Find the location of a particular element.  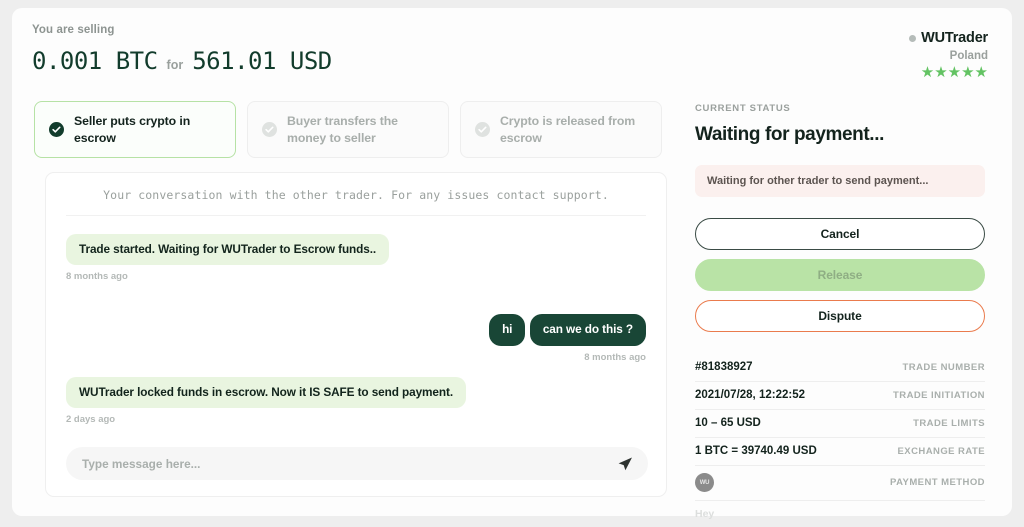

chat-bubble: hi is located at coordinates (507, 330).